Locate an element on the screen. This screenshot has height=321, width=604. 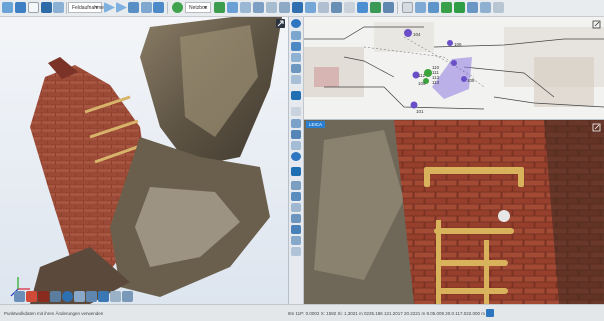
measure-icon is located at coordinates (232, 7).